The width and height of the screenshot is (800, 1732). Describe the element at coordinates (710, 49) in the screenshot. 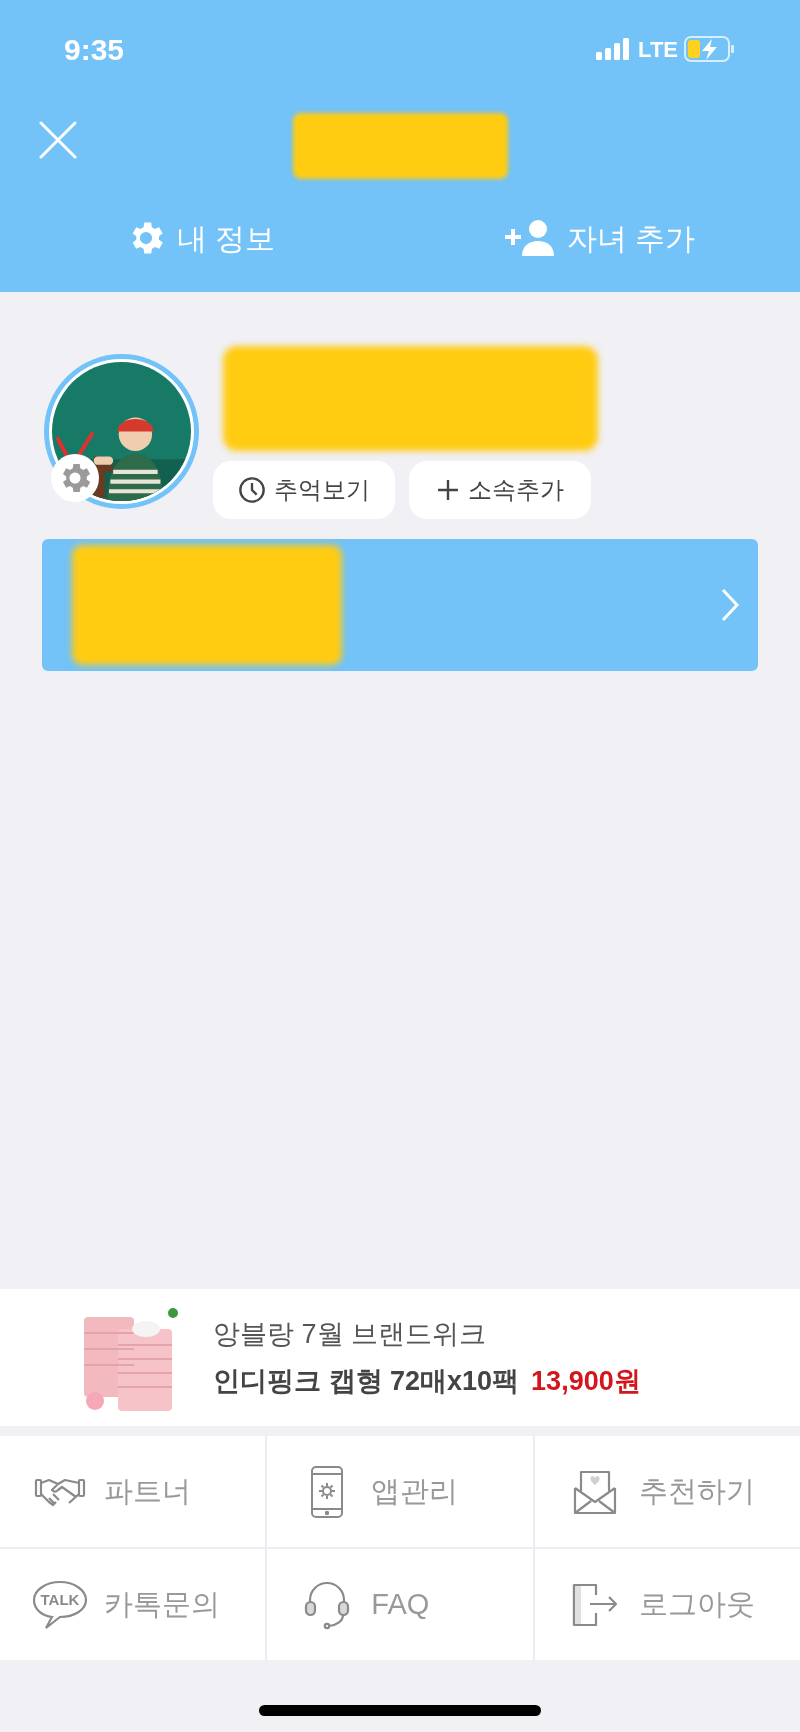

I see `battery-charging-icon` at that location.